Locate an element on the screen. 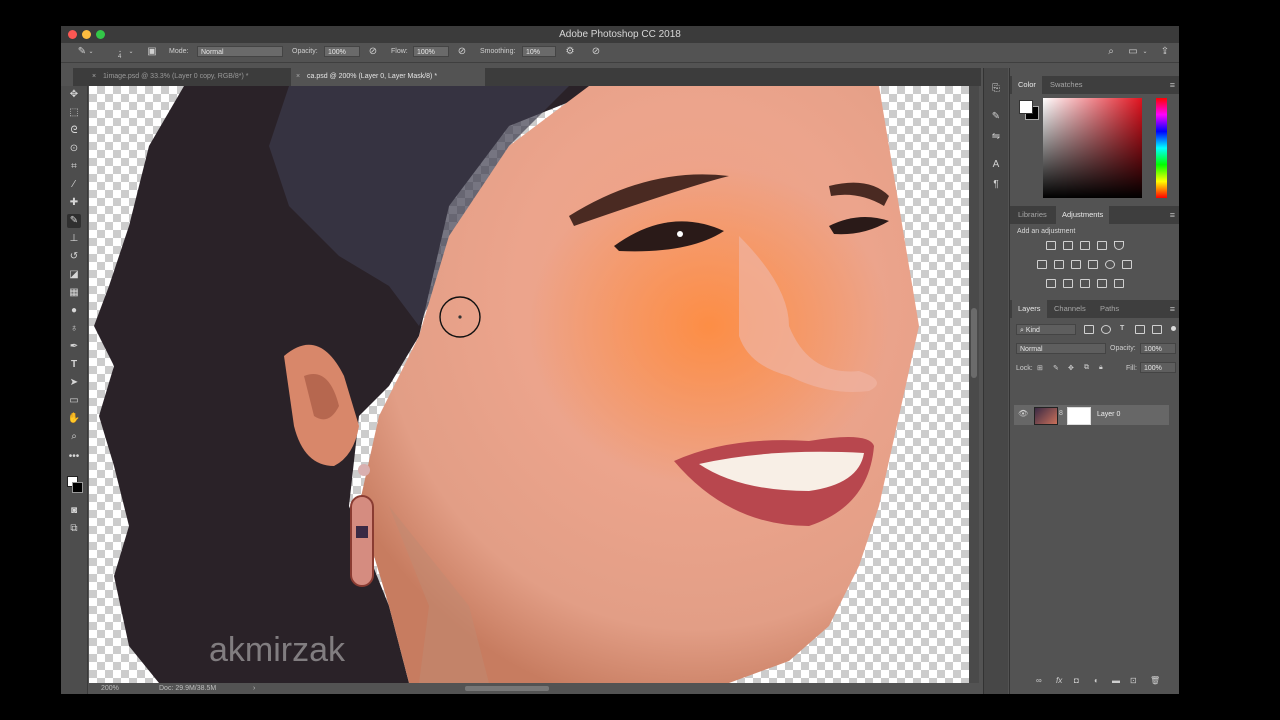 The image size is (1280, 720). layer-name: Layer 0 is located at coordinates (1108, 414).